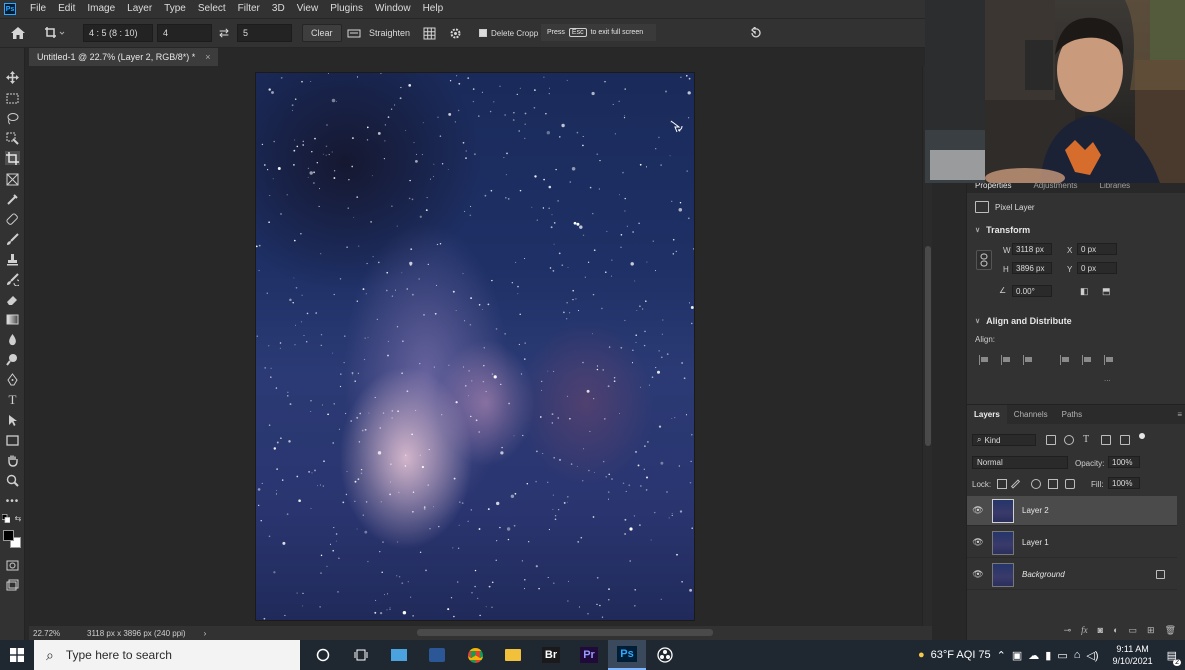 This screenshot has height=670, width=1185. What do you see at coordinates (1125, 440) in the screenshot?
I see `filter-smart-object-icon` at bounding box center [1125, 440].